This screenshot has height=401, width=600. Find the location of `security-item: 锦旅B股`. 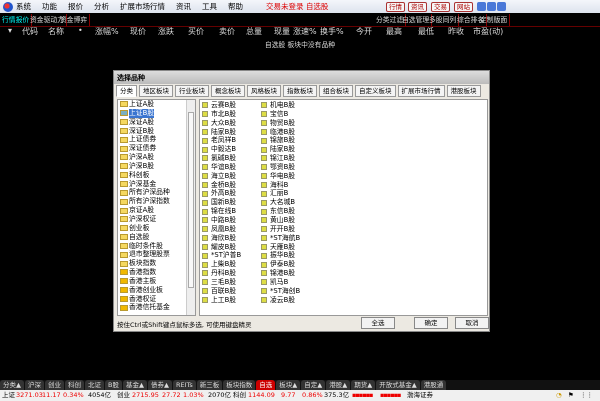

security-item: 锦旅B股 is located at coordinates (280, 140).